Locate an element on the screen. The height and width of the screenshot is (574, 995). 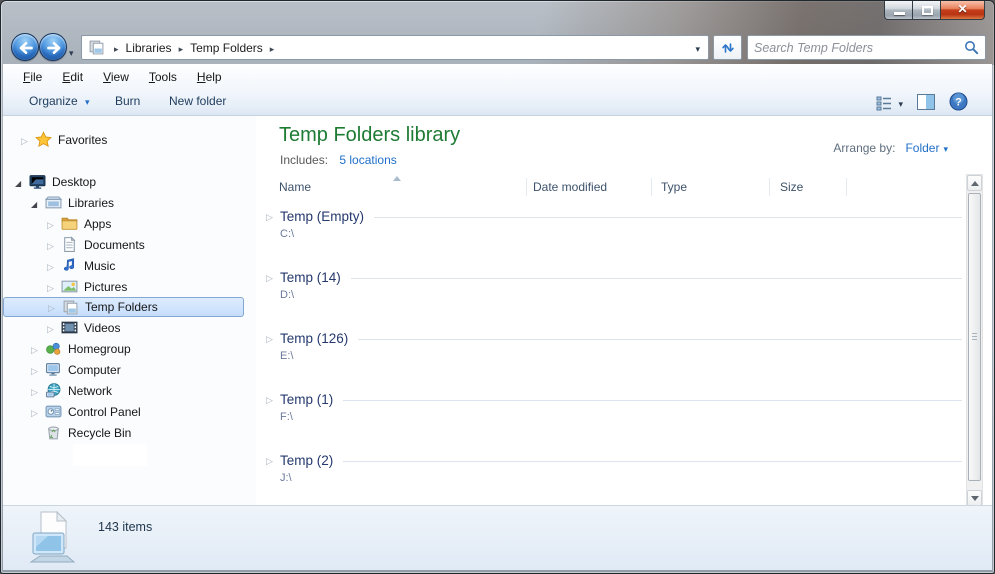
library-title: Temp Folders library is located at coordinates (370, 135).